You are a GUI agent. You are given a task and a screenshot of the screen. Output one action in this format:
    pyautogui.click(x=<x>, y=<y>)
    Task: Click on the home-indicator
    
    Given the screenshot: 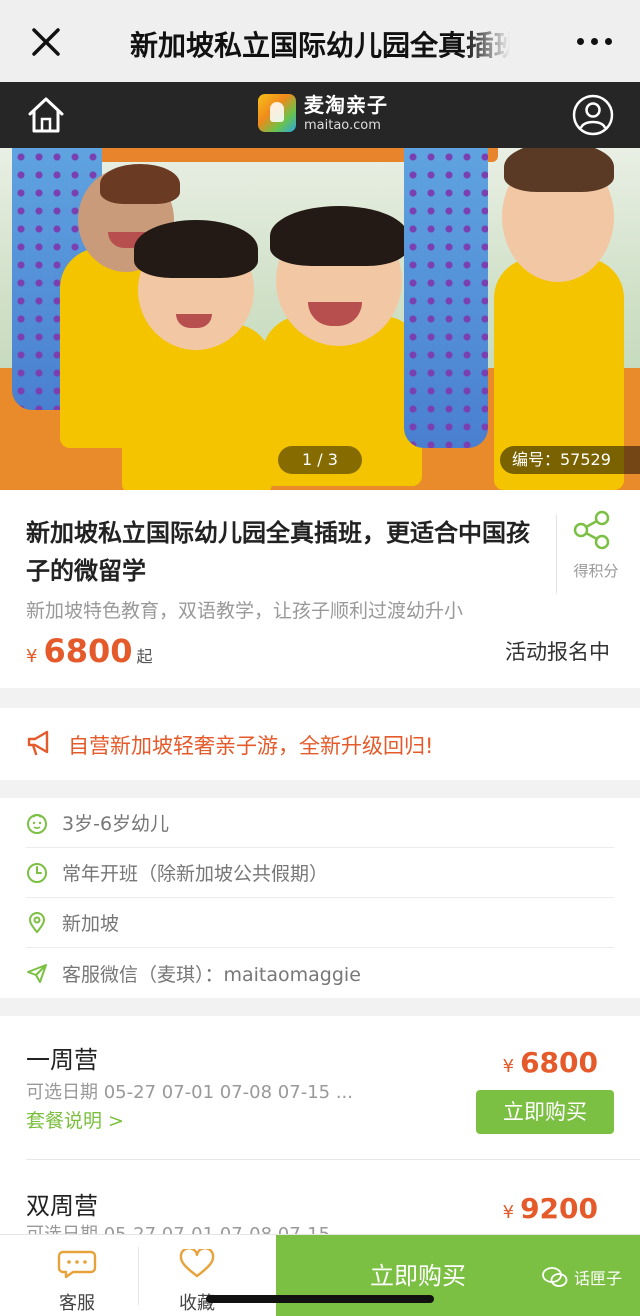 What is the action you would take?
    pyautogui.click(x=320, y=1299)
    